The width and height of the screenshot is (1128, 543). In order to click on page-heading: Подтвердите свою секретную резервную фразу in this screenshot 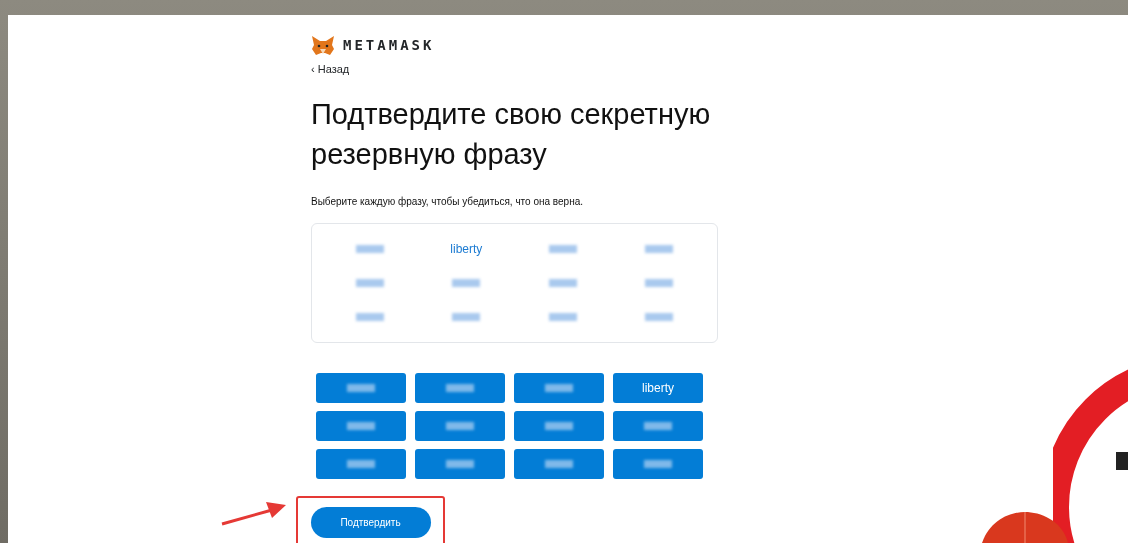, I will do `click(511, 134)`.